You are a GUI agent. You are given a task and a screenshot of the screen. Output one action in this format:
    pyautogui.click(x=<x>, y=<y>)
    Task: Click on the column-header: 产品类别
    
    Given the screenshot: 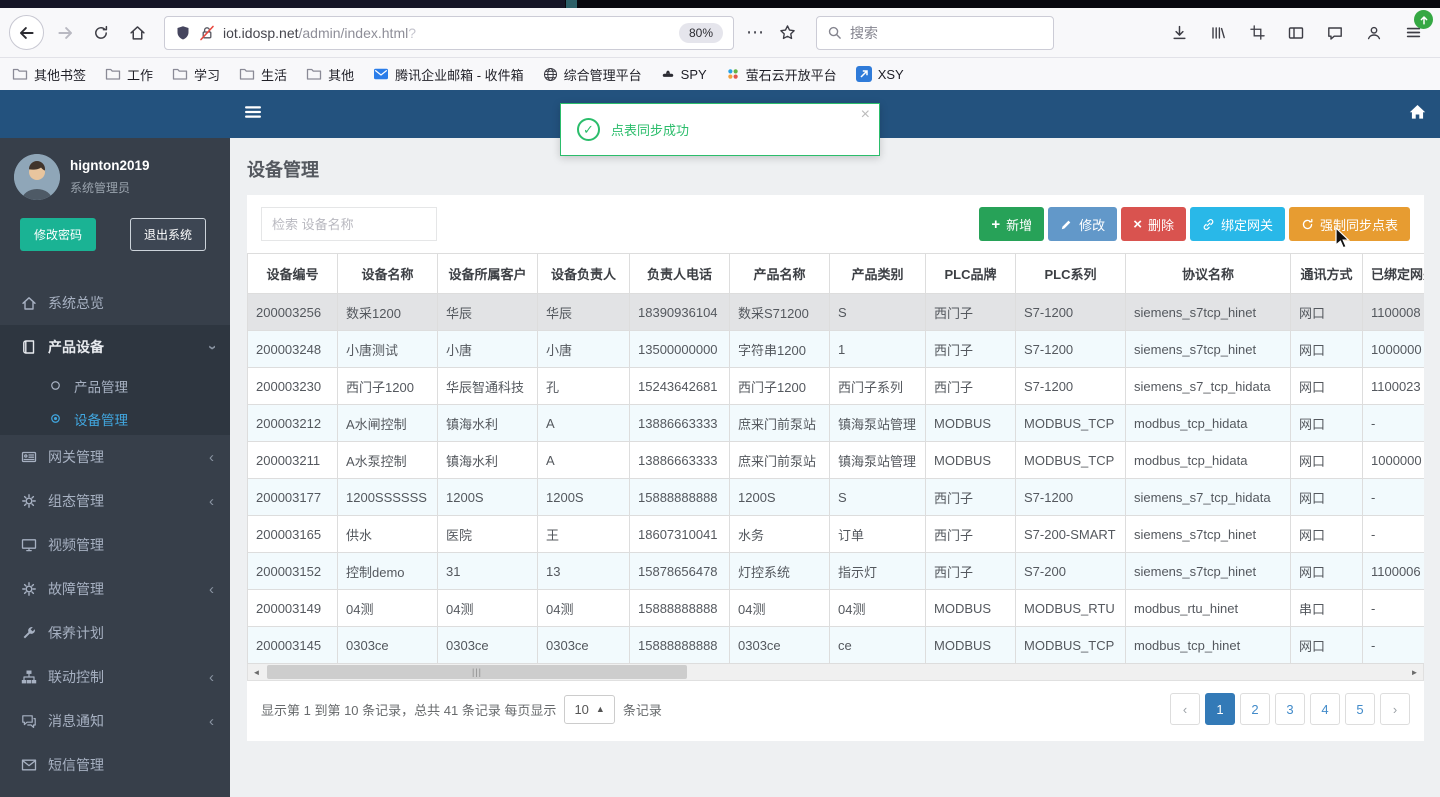 What is the action you would take?
    pyautogui.click(x=877, y=273)
    